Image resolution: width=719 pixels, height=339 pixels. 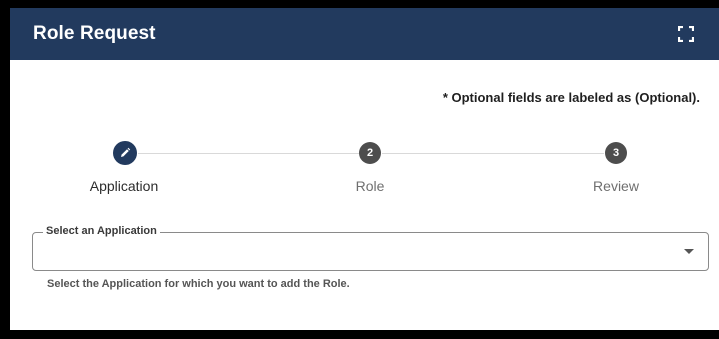 What do you see at coordinates (616, 186) in the screenshot?
I see `step-3-label: Review` at bounding box center [616, 186].